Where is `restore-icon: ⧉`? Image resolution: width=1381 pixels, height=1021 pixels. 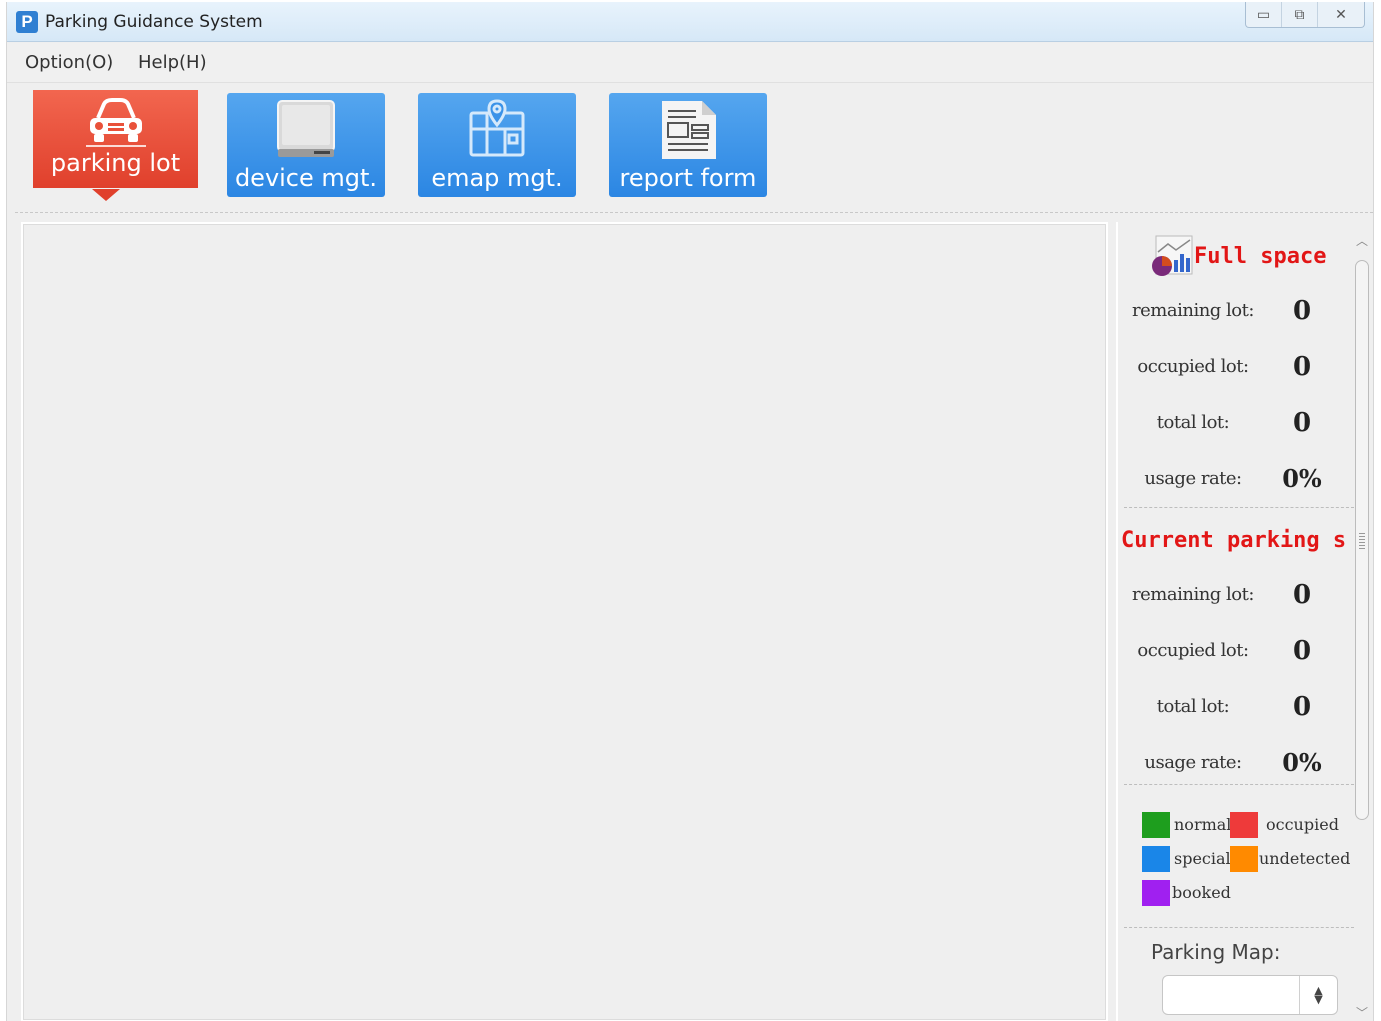
restore-icon: ⧉ is located at coordinates (1299, 14).